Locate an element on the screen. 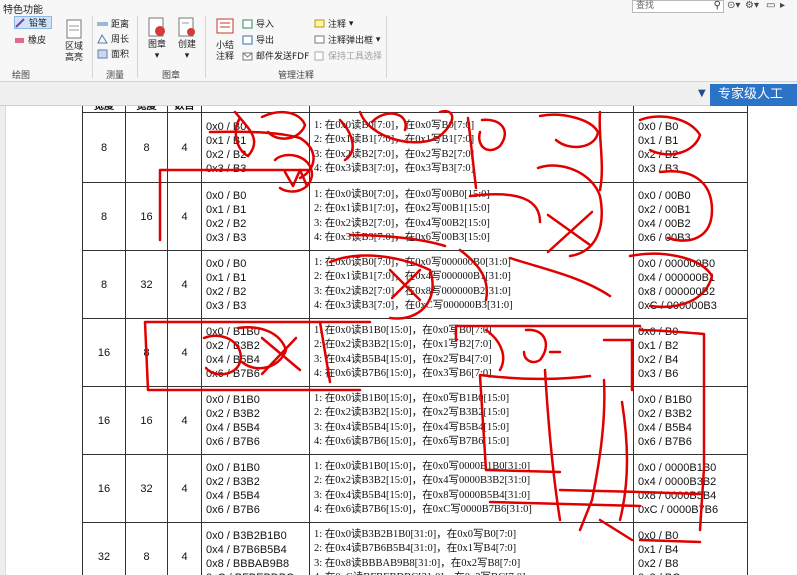 This screenshot has width=797, height=575. table-cell-result: 0x0 / B1B0 0x2 / B3B2 0x4 / B5B4 0x6 / B7B6 is located at coordinates (690, 420).